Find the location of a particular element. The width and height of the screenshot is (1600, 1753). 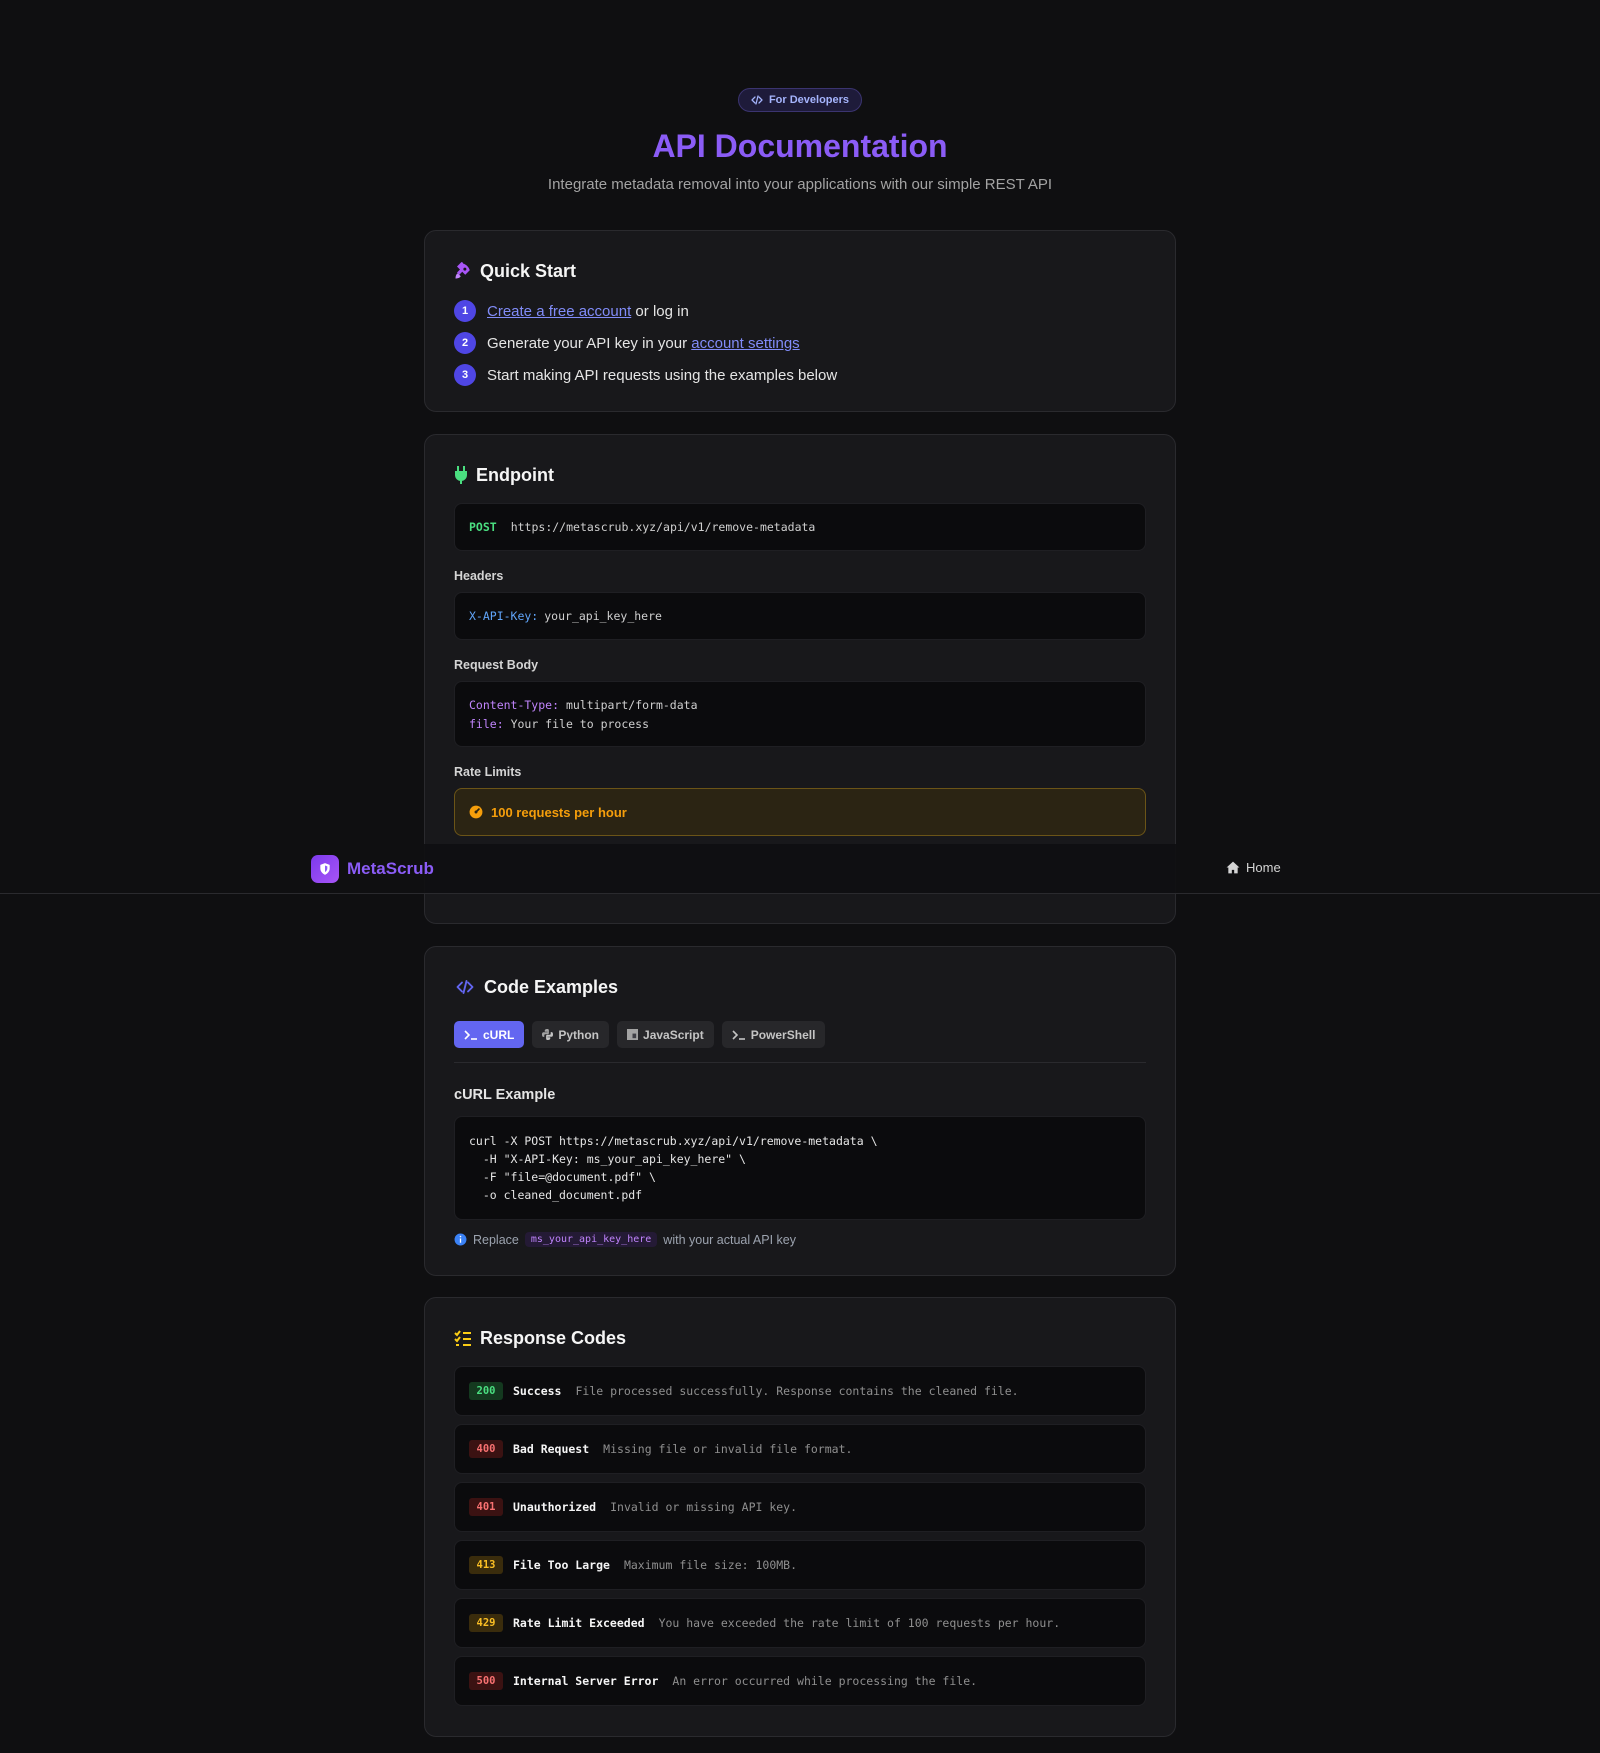

rocket-icon is located at coordinates (462, 270).